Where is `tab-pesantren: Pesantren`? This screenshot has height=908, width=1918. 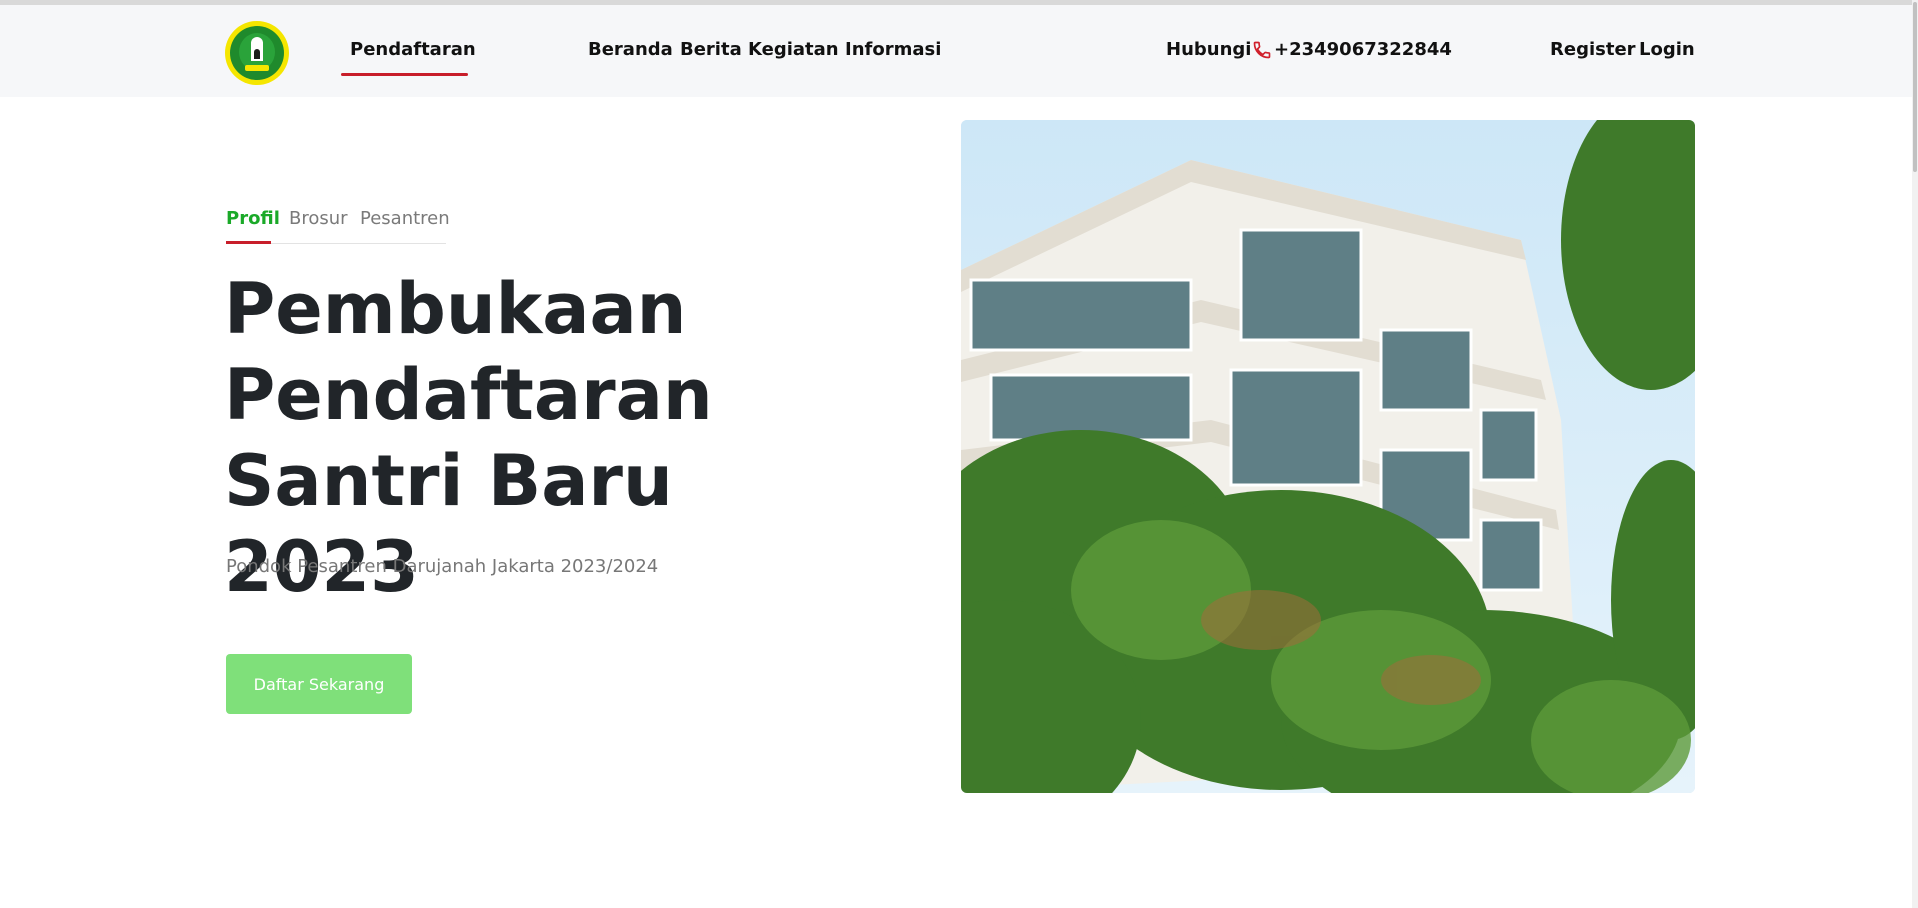
tab-pesantren: Pesantren is located at coordinates (405, 218).